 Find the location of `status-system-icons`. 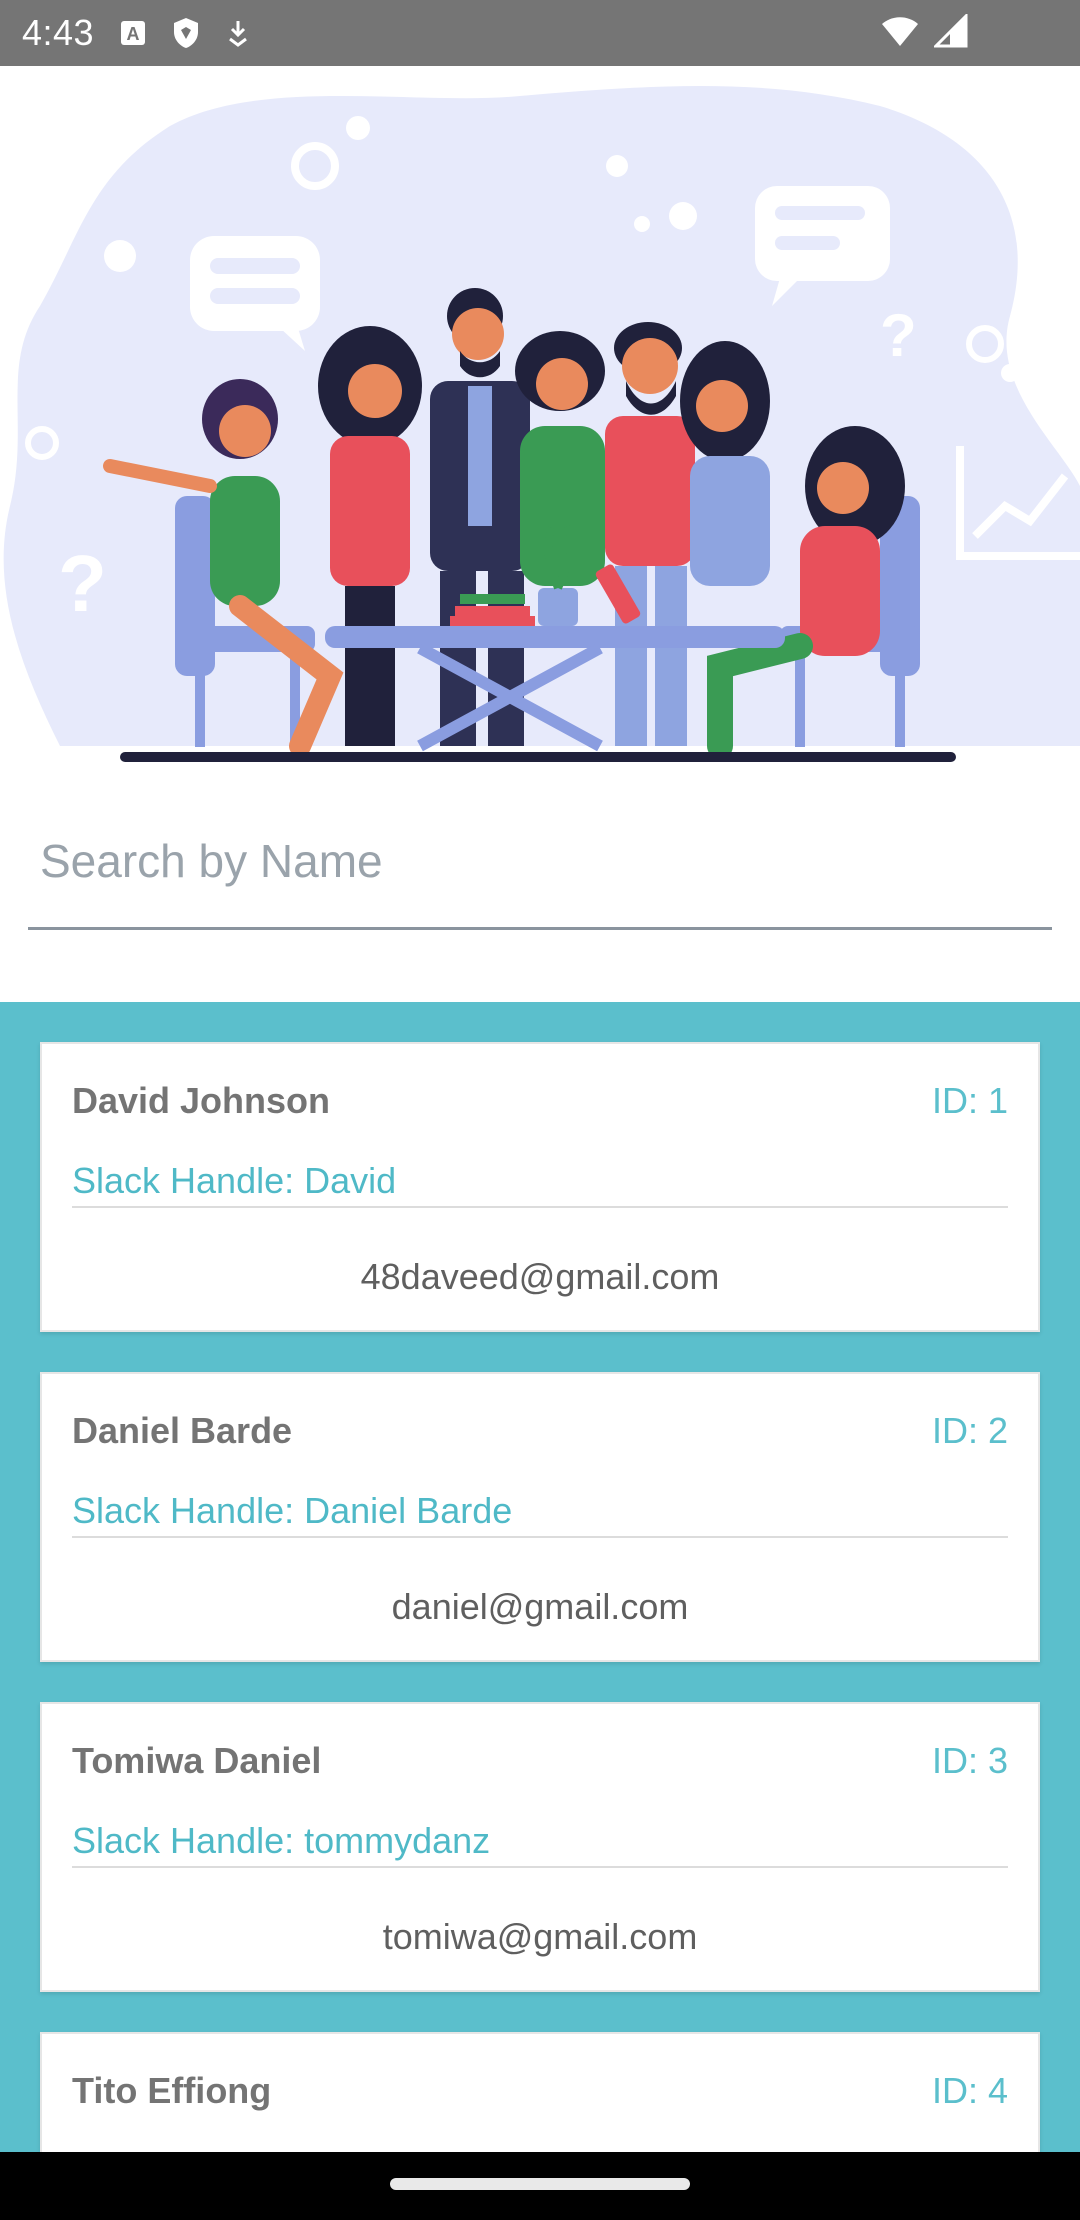

status-system-icons is located at coordinates (924, 31).